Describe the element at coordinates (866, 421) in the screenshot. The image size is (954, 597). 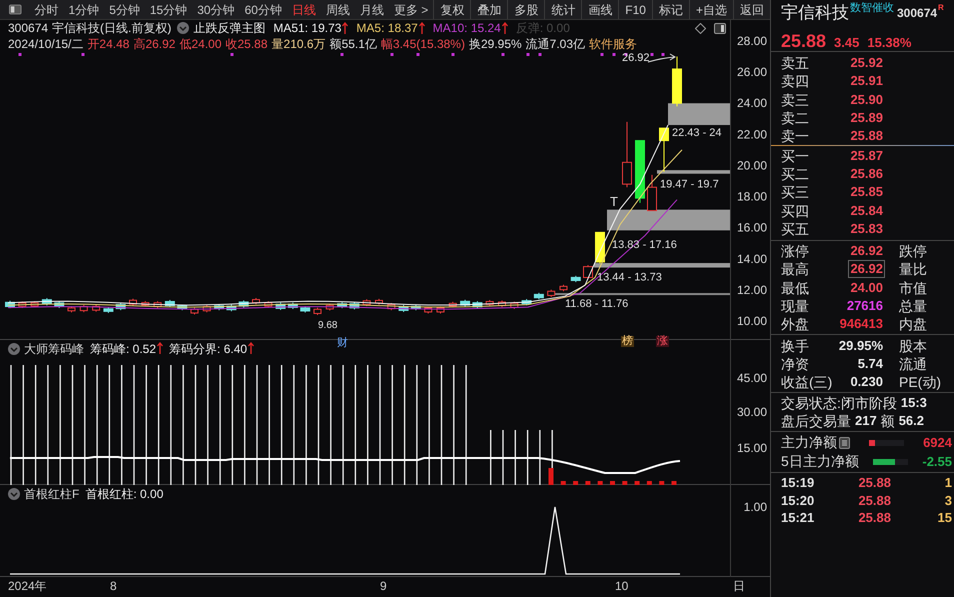
I see `quote-value: 217` at that location.